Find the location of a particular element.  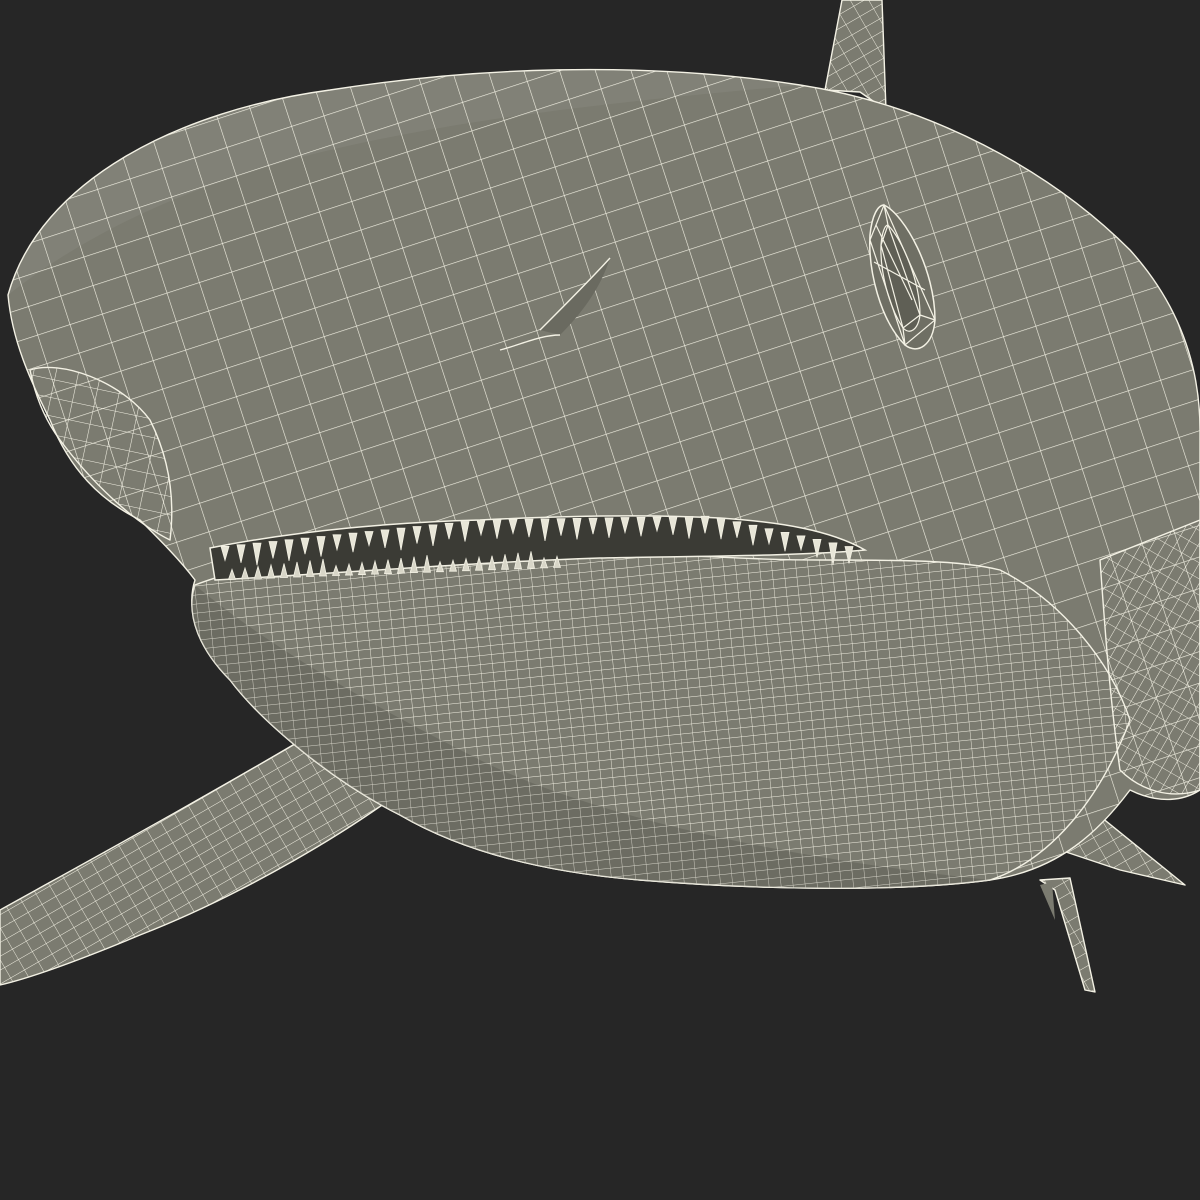

pelvic-fin is located at coordinates (1067, 935).